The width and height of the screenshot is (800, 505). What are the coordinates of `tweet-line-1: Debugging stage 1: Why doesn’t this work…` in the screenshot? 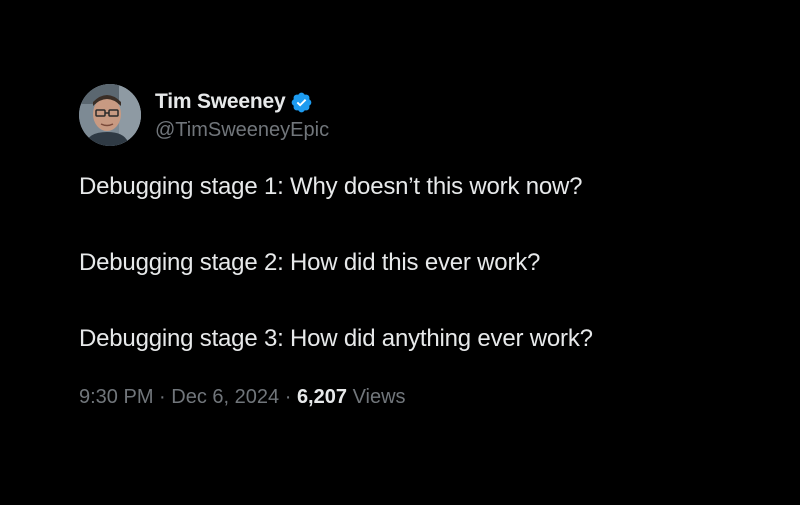 It's located at (331, 186).